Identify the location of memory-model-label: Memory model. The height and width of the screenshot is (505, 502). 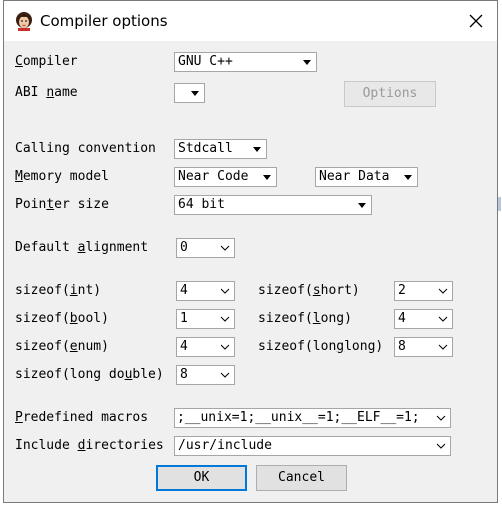
(62, 176).